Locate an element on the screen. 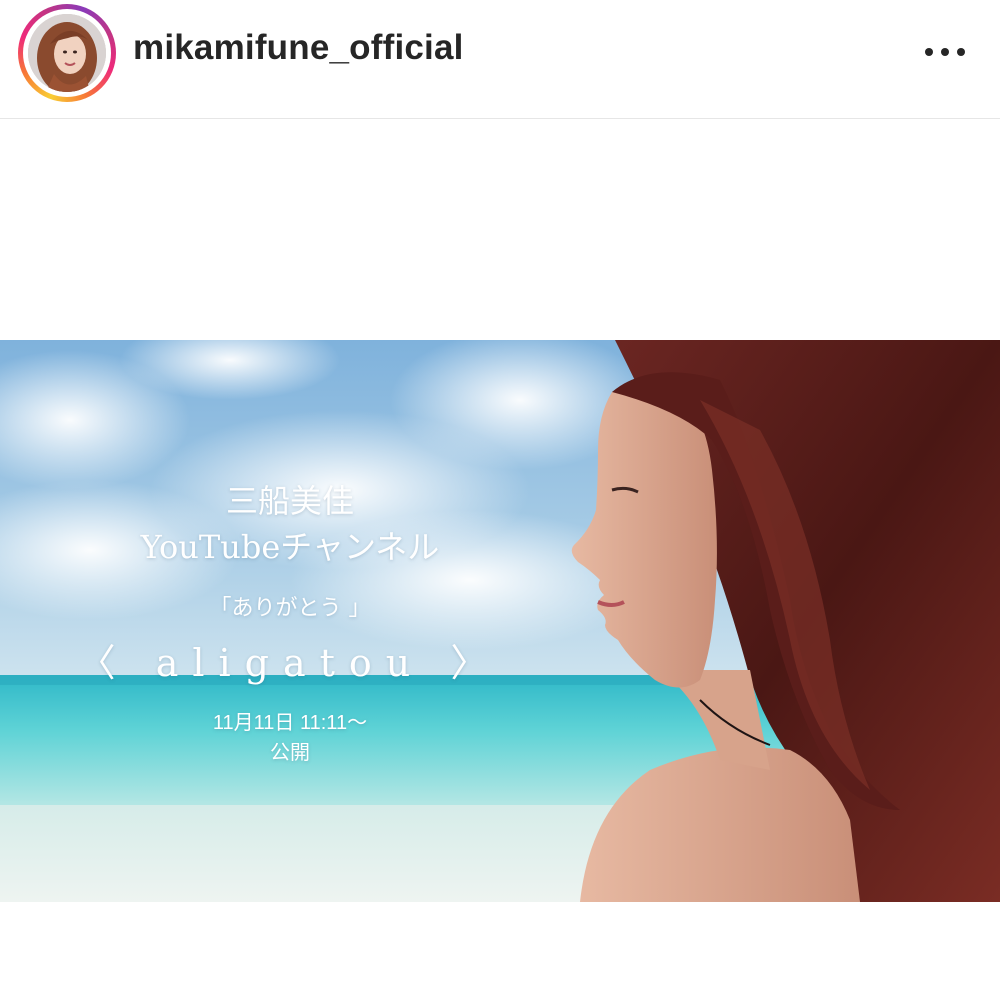 The width and height of the screenshot is (1000, 988). overlay-quote: 「ありがとう 」 is located at coordinates (290, 608).